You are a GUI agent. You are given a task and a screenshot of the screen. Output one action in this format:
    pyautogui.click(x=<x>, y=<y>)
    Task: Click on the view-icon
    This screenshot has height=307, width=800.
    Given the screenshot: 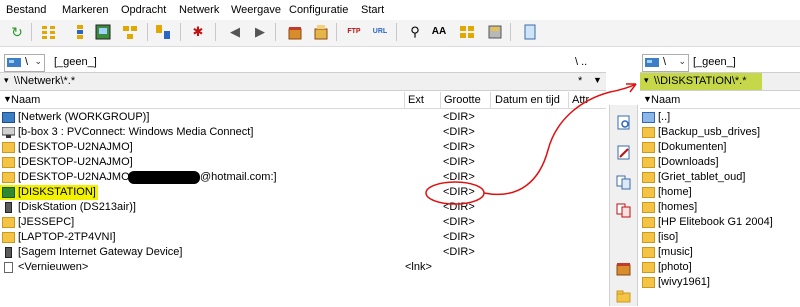 What is the action you would take?
    pyautogui.click(x=623, y=122)
    